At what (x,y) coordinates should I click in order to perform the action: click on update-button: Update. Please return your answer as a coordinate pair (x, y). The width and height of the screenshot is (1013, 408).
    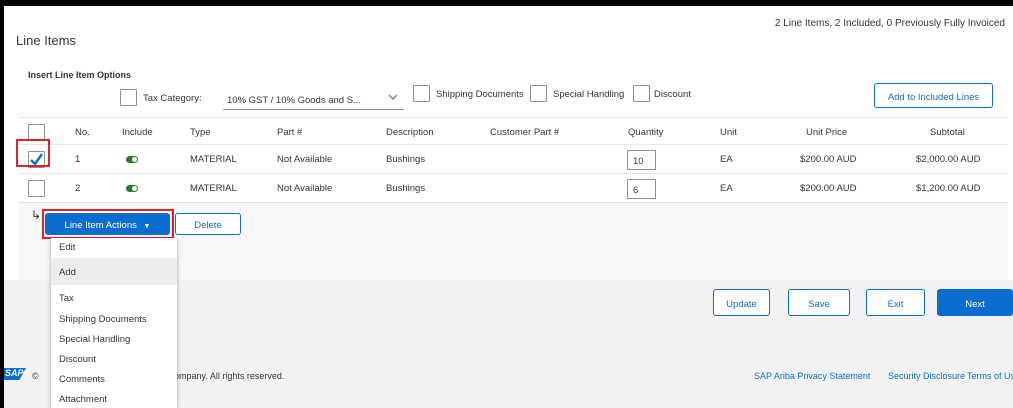
    Looking at the image, I should click on (741, 302).